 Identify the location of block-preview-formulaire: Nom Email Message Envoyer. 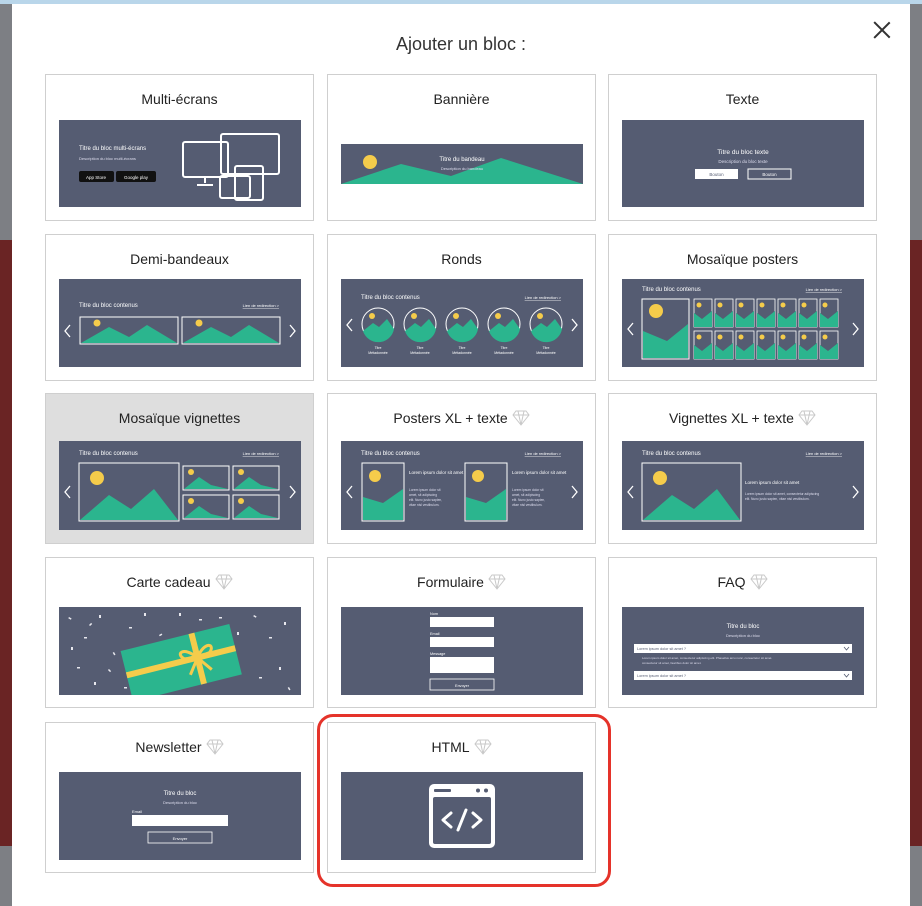
(462, 651).